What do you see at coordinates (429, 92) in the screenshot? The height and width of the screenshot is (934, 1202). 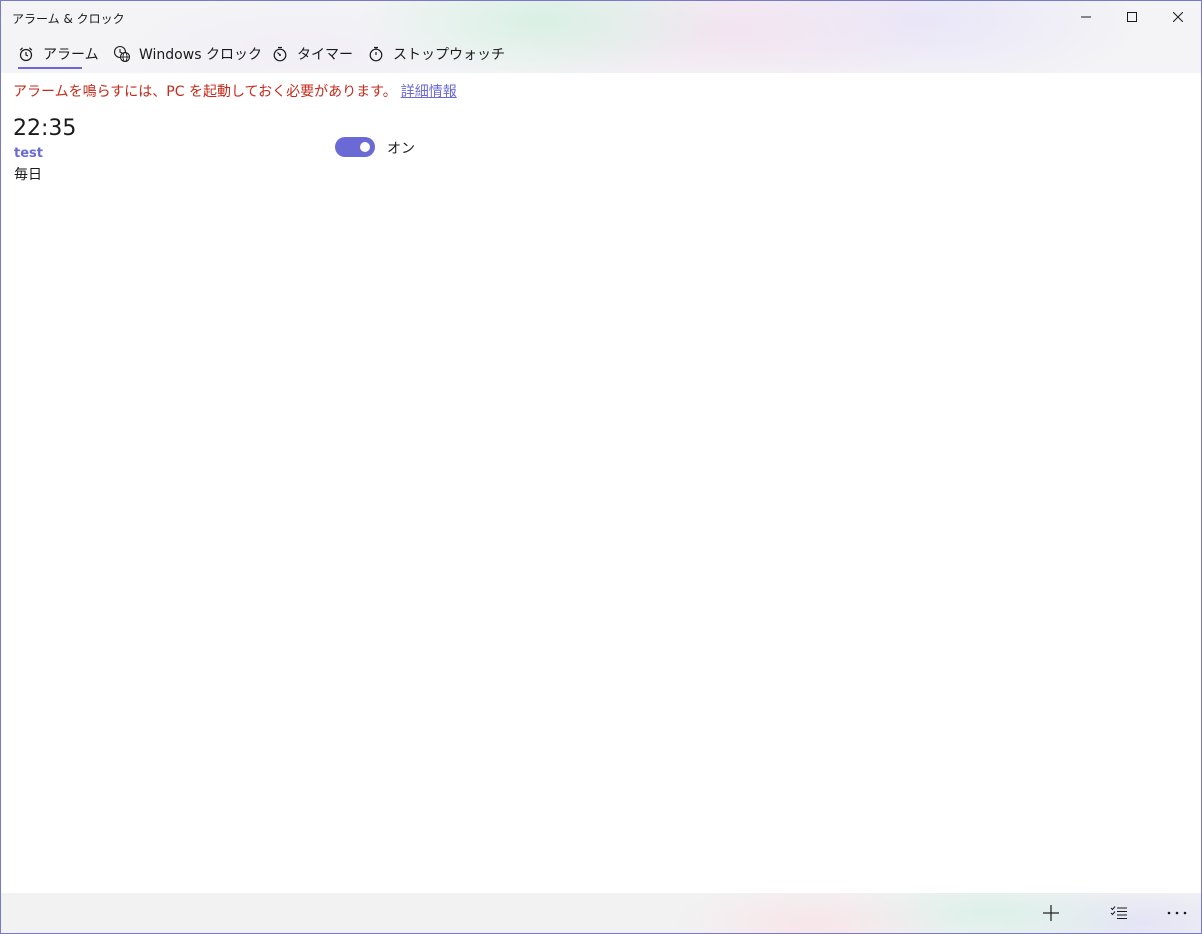 I see `more-info-link: 詳細情報` at bounding box center [429, 92].